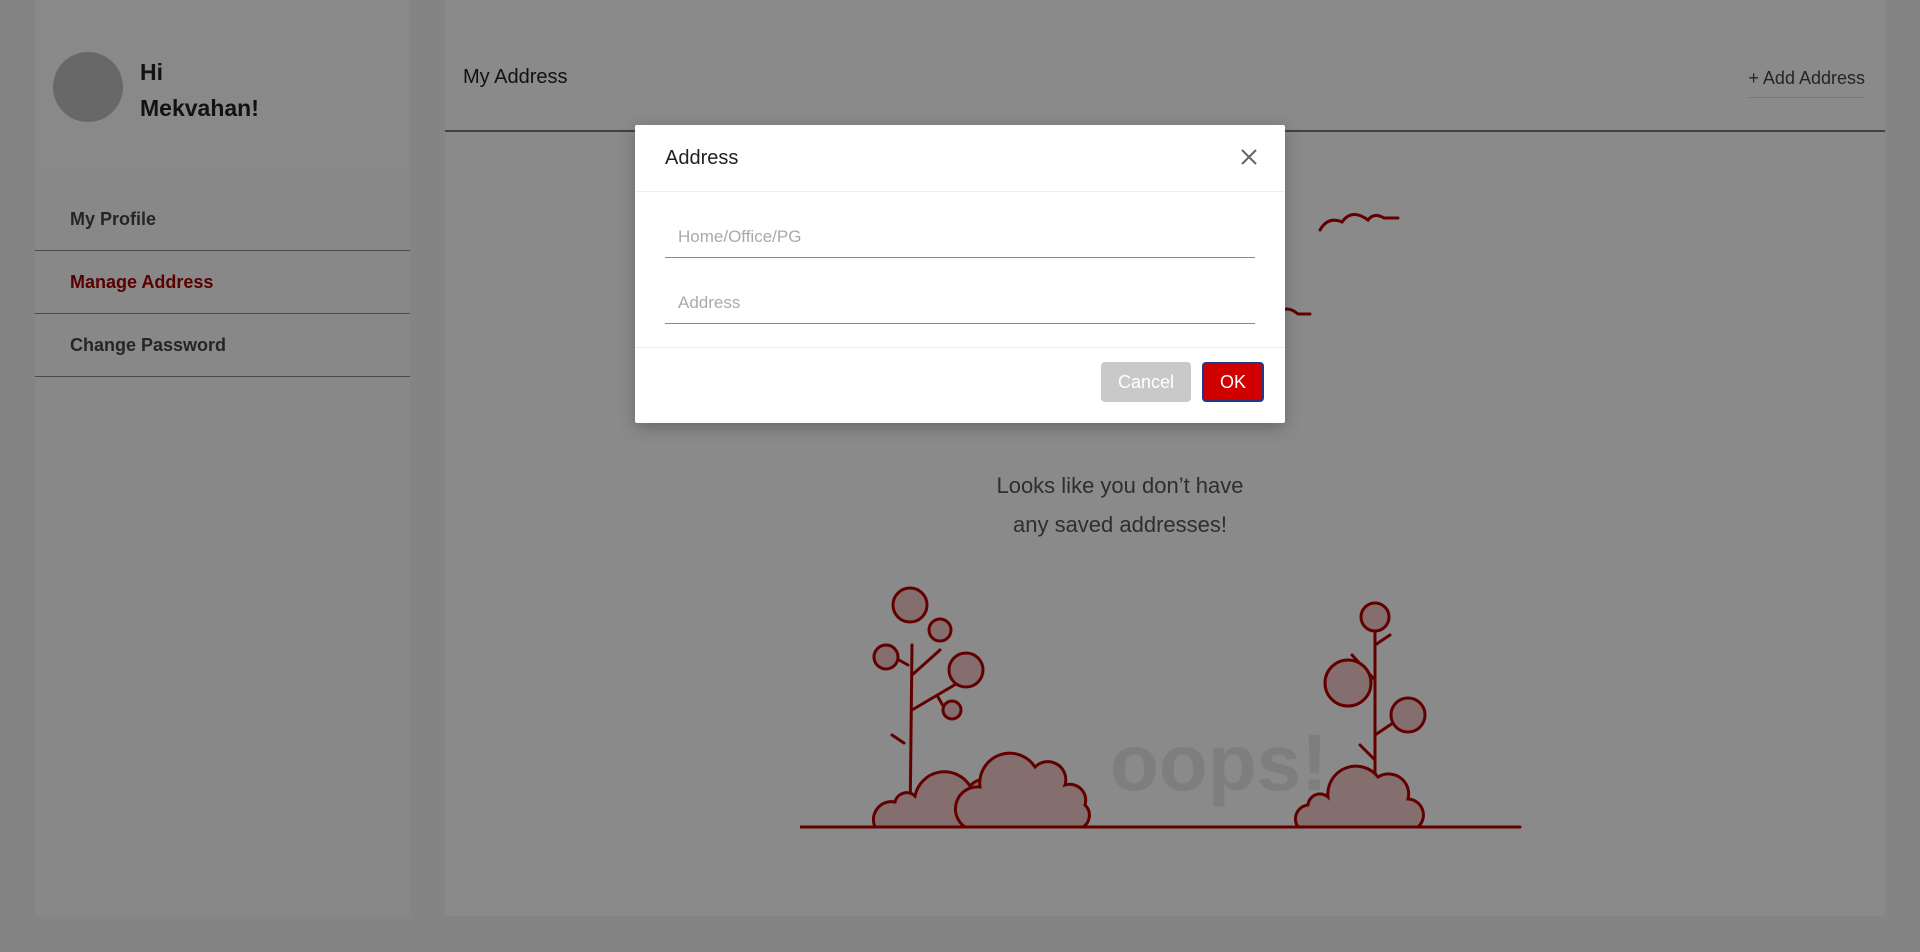 This screenshot has height=952, width=1920. What do you see at coordinates (960, 158) in the screenshot?
I see `modal-header: Address` at bounding box center [960, 158].